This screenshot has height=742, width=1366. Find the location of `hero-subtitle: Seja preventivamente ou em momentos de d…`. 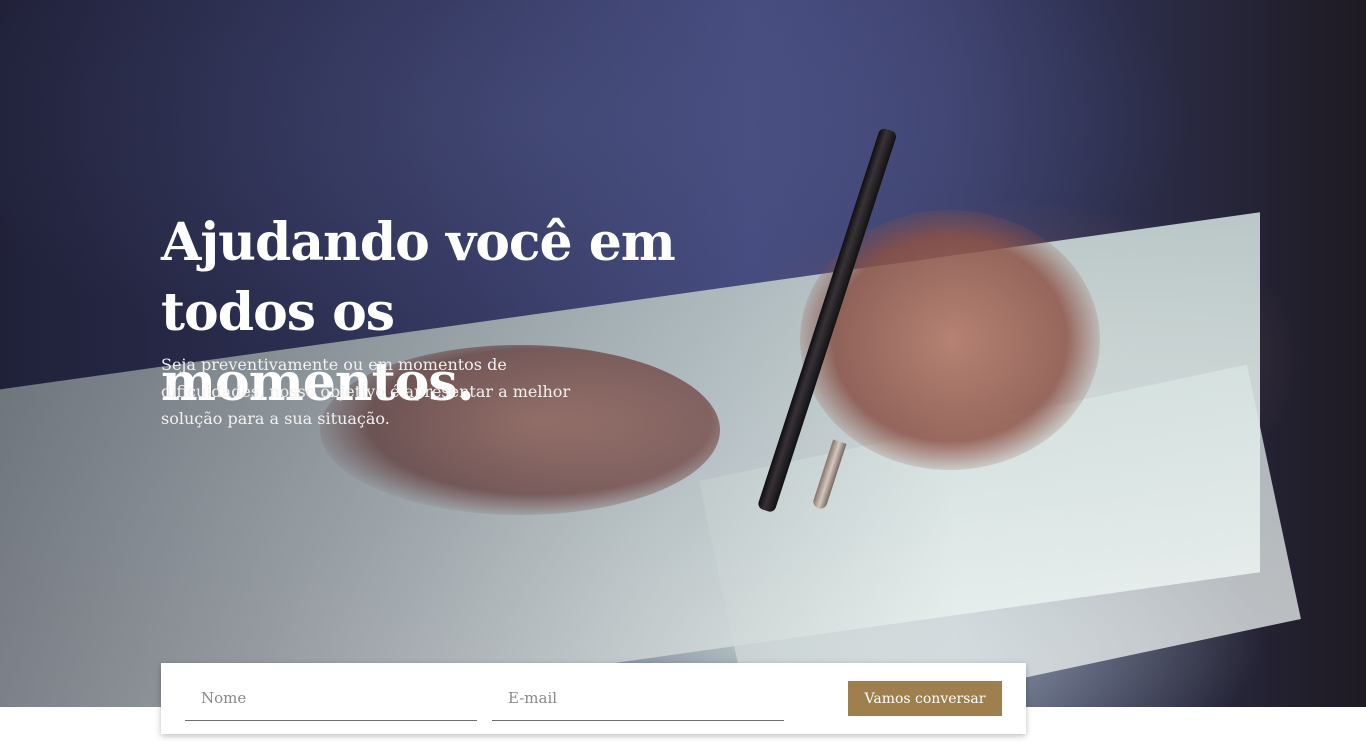

hero-subtitle: Seja preventivamente ou em momentos de d… is located at coordinates (366, 391).